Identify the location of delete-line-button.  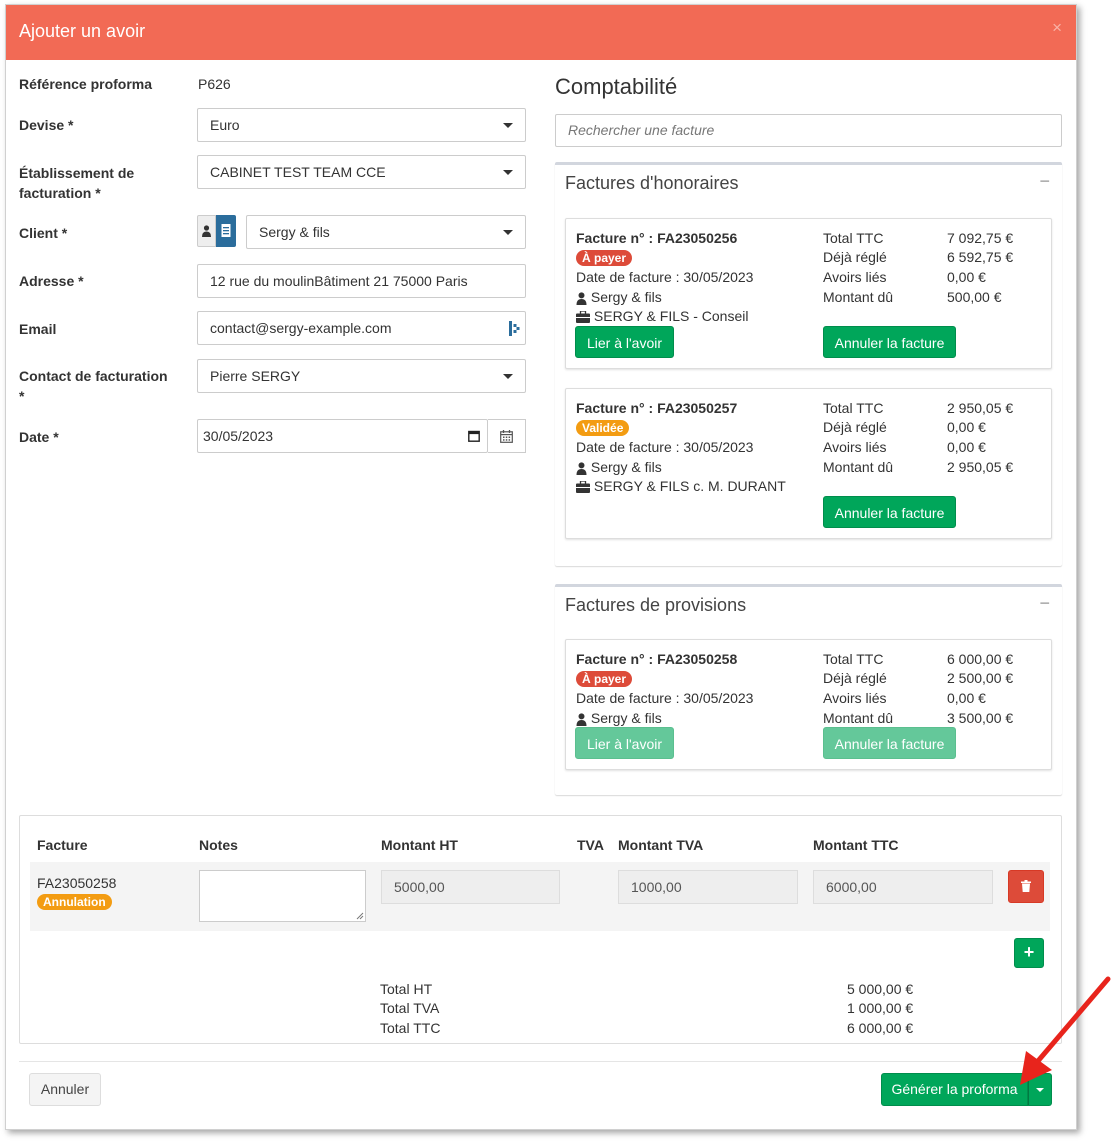
(1026, 886).